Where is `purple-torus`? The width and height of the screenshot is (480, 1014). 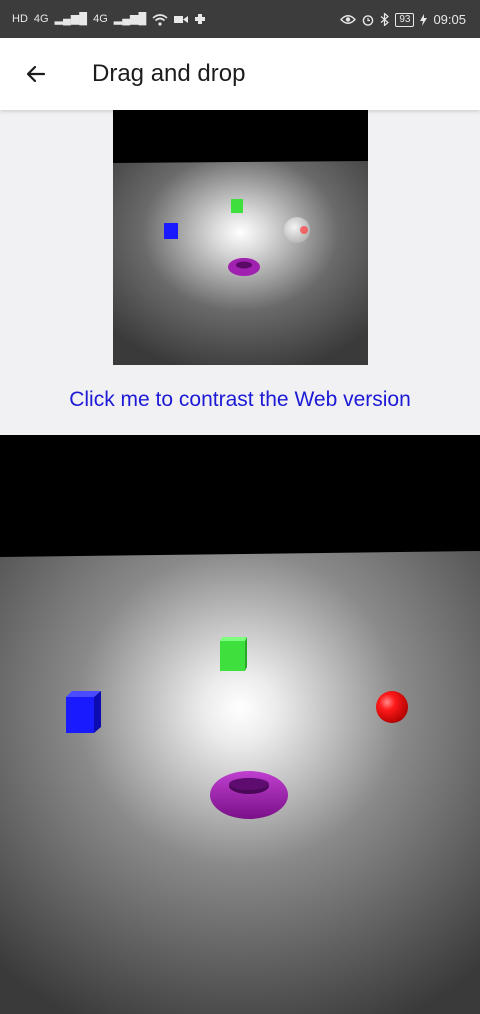
purple-torus is located at coordinates (249, 795).